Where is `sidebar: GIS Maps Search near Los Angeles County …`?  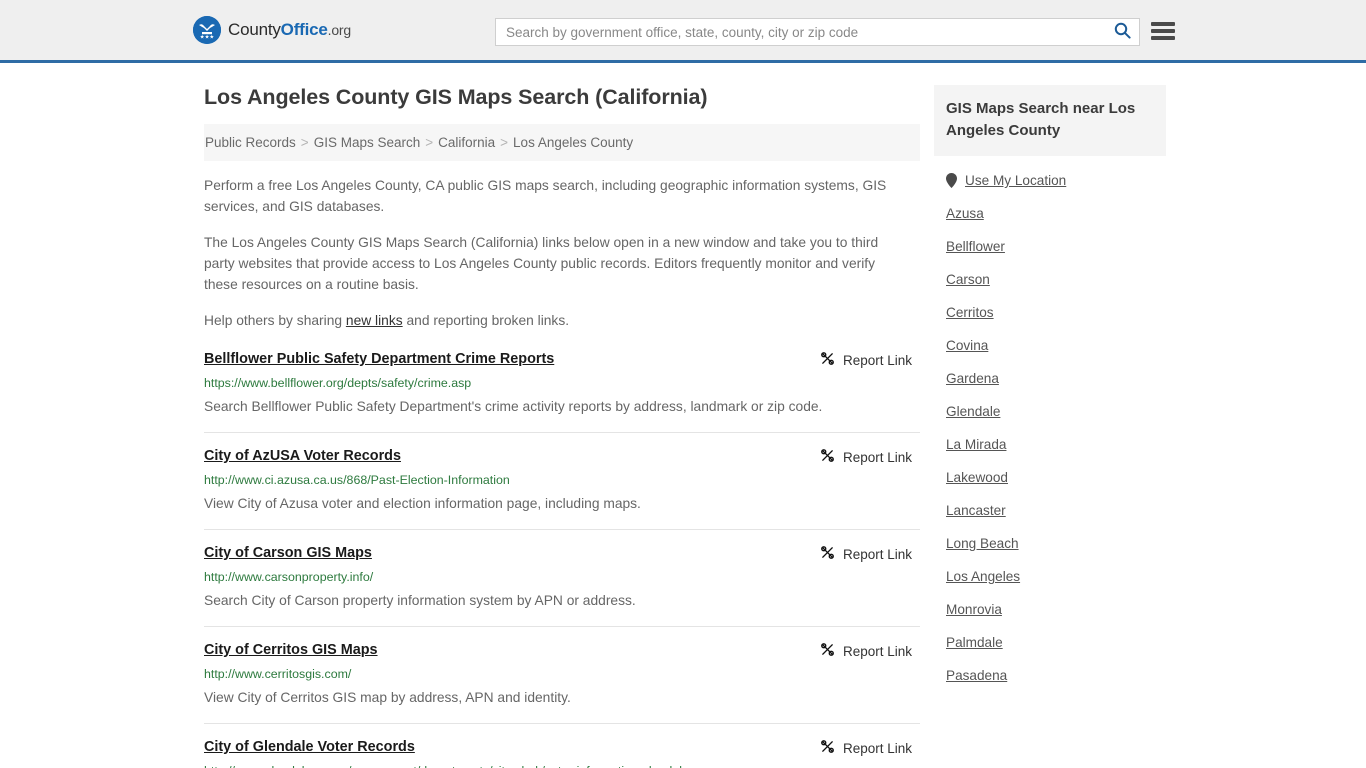
sidebar: GIS Maps Search near Los Angeles County … is located at coordinates (1050, 388).